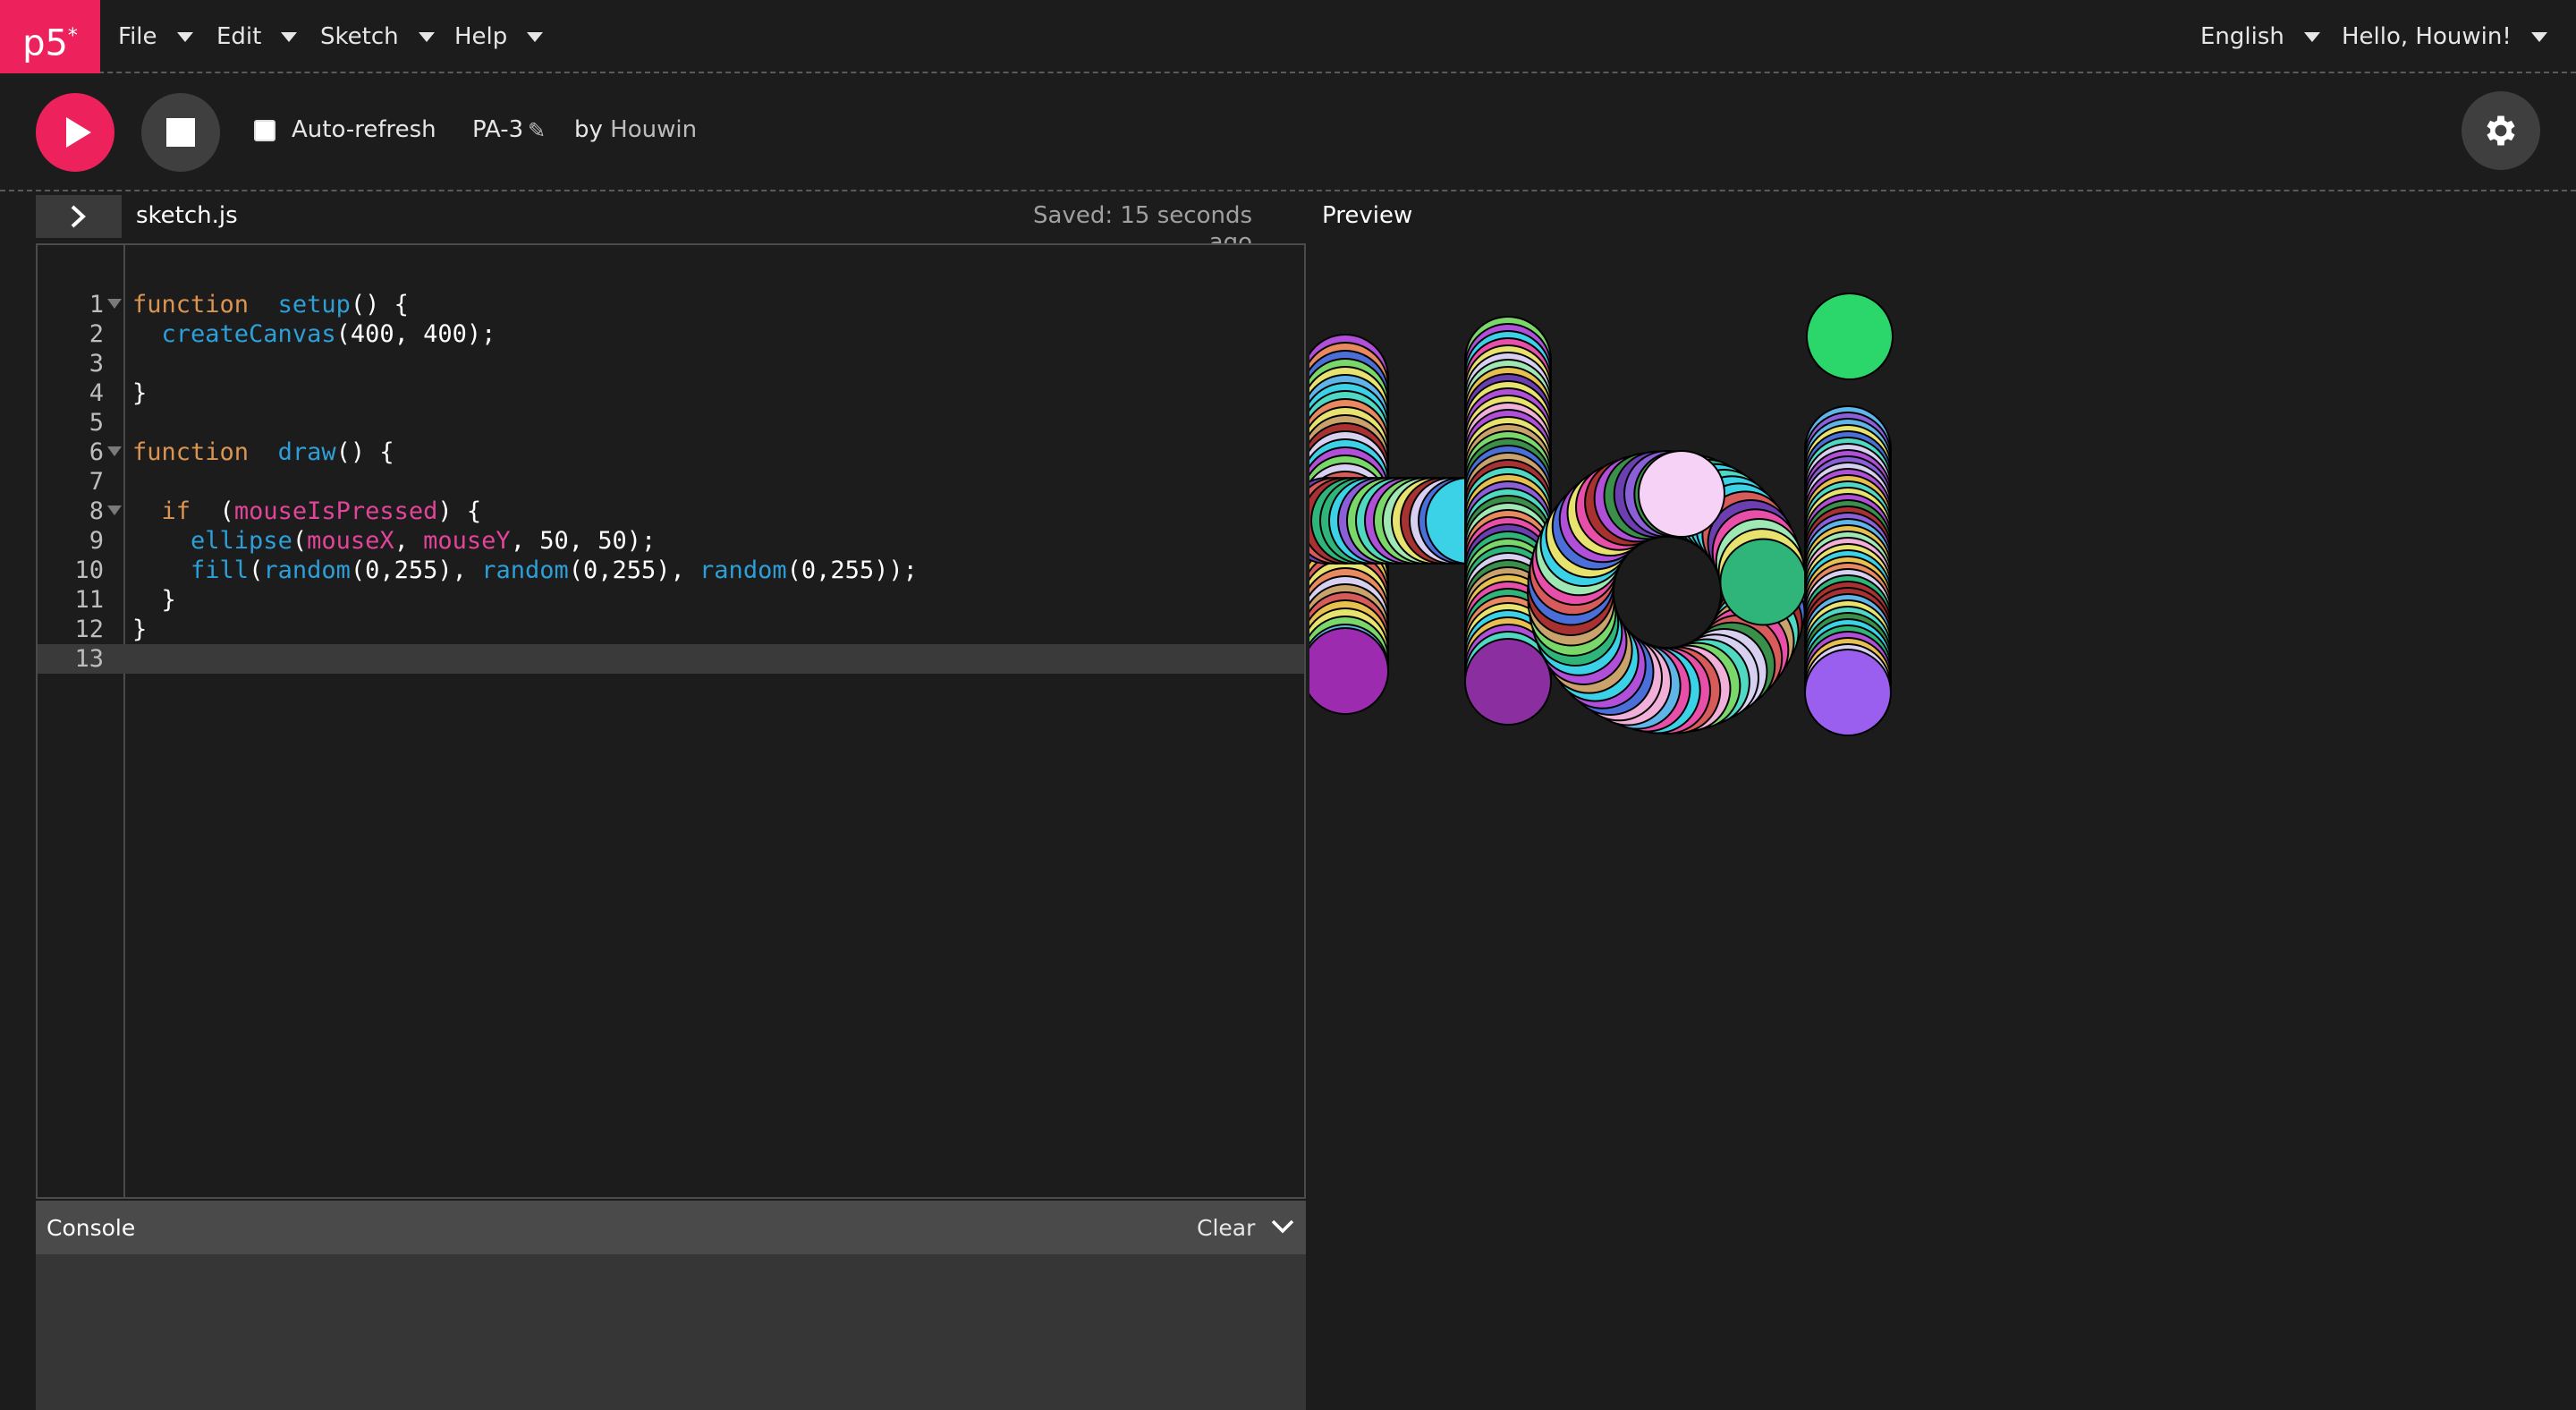  Describe the element at coordinates (364, 129) in the screenshot. I see `auto-refresh-label: Auto-refresh` at that location.